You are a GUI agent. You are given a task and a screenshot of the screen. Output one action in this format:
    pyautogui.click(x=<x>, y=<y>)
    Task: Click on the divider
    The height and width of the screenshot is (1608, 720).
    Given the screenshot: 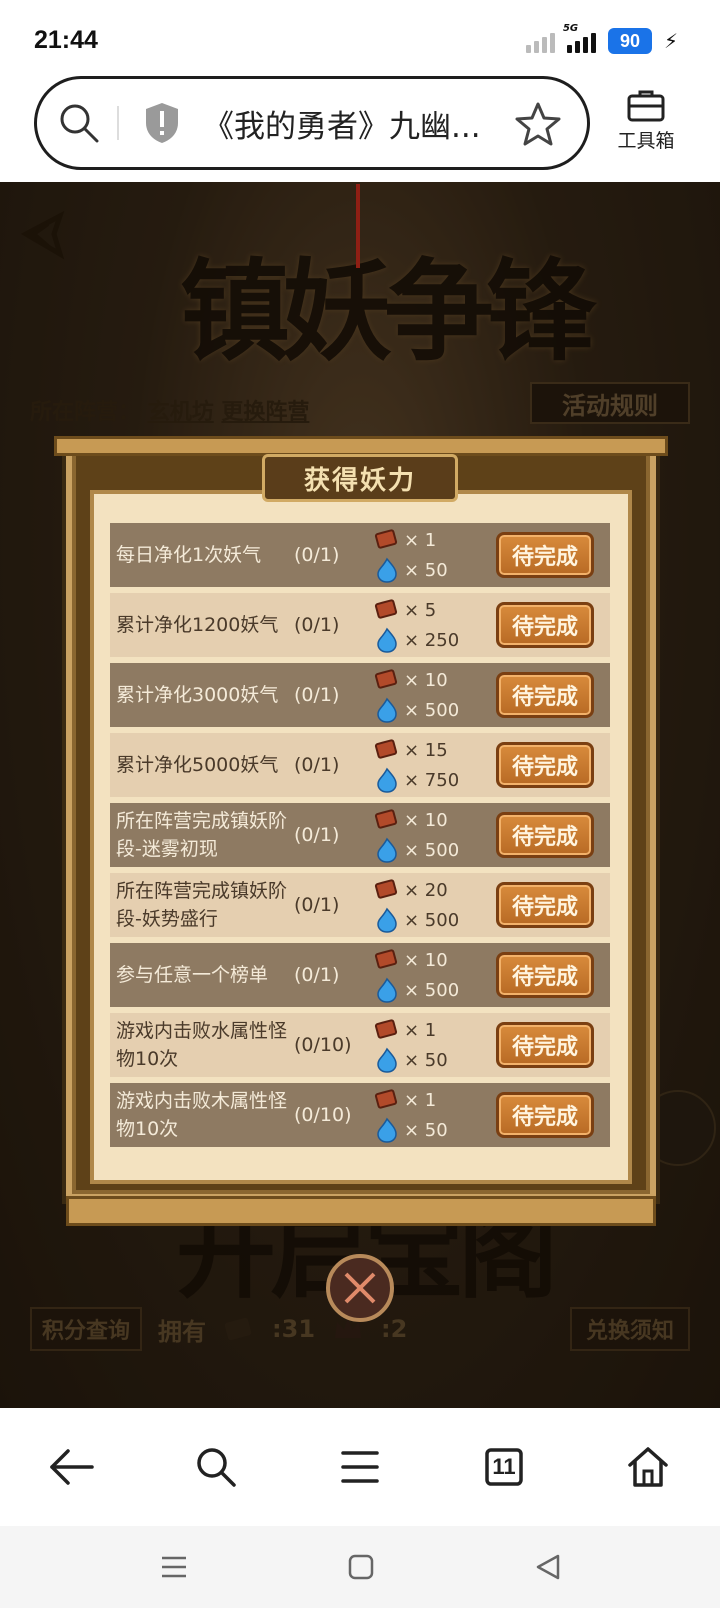 What is the action you would take?
    pyautogui.click(x=118, y=123)
    